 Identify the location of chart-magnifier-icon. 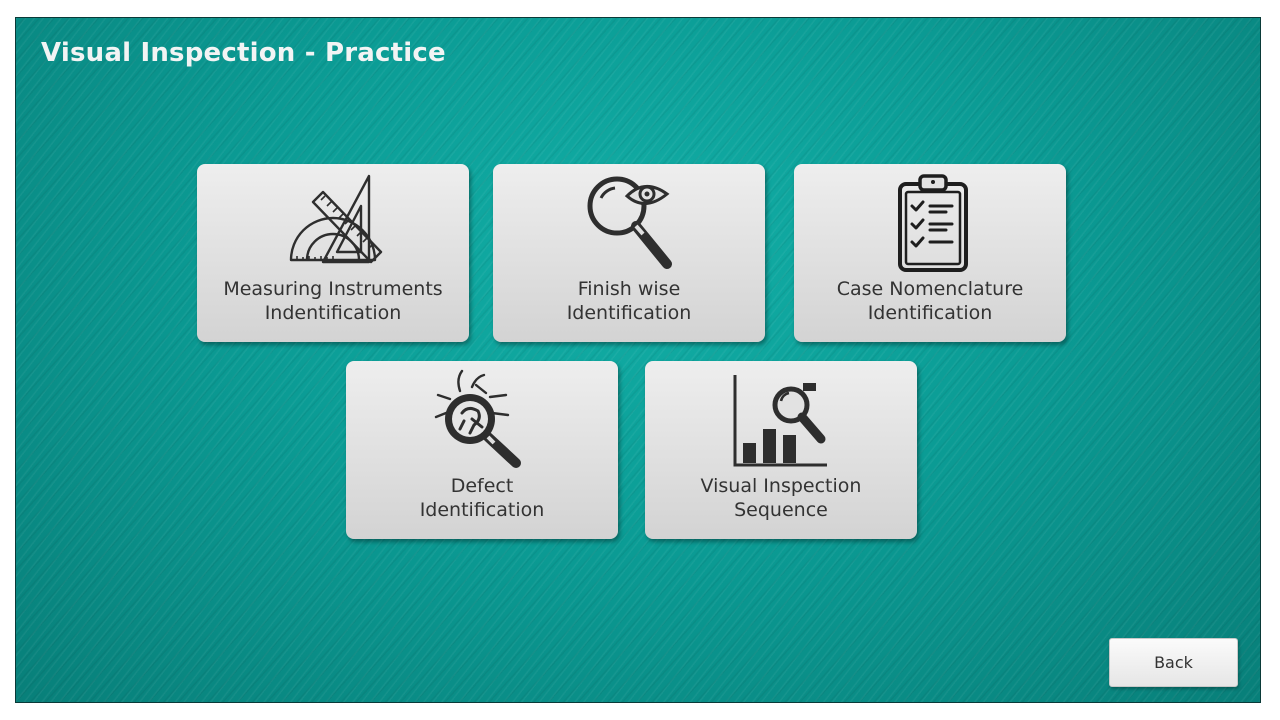
(780, 421).